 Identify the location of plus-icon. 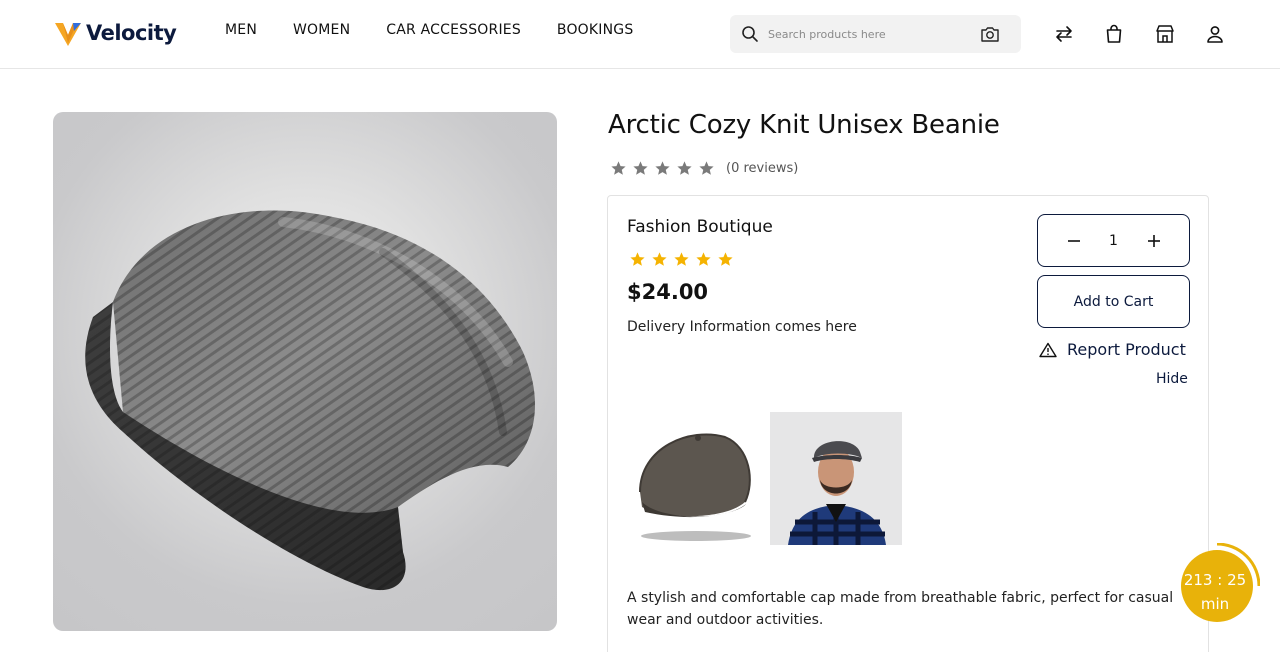
(1153, 240).